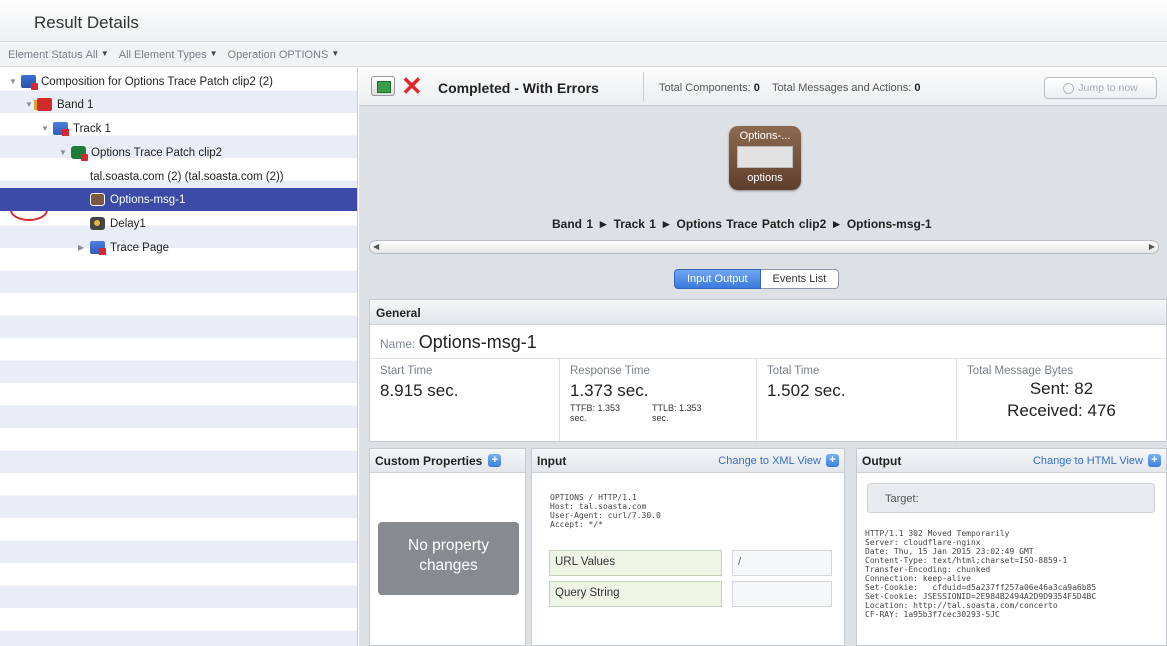 The image size is (1167, 646). What do you see at coordinates (97, 223) in the screenshot?
I see `delay-icon` at bounding box center [97, 223].